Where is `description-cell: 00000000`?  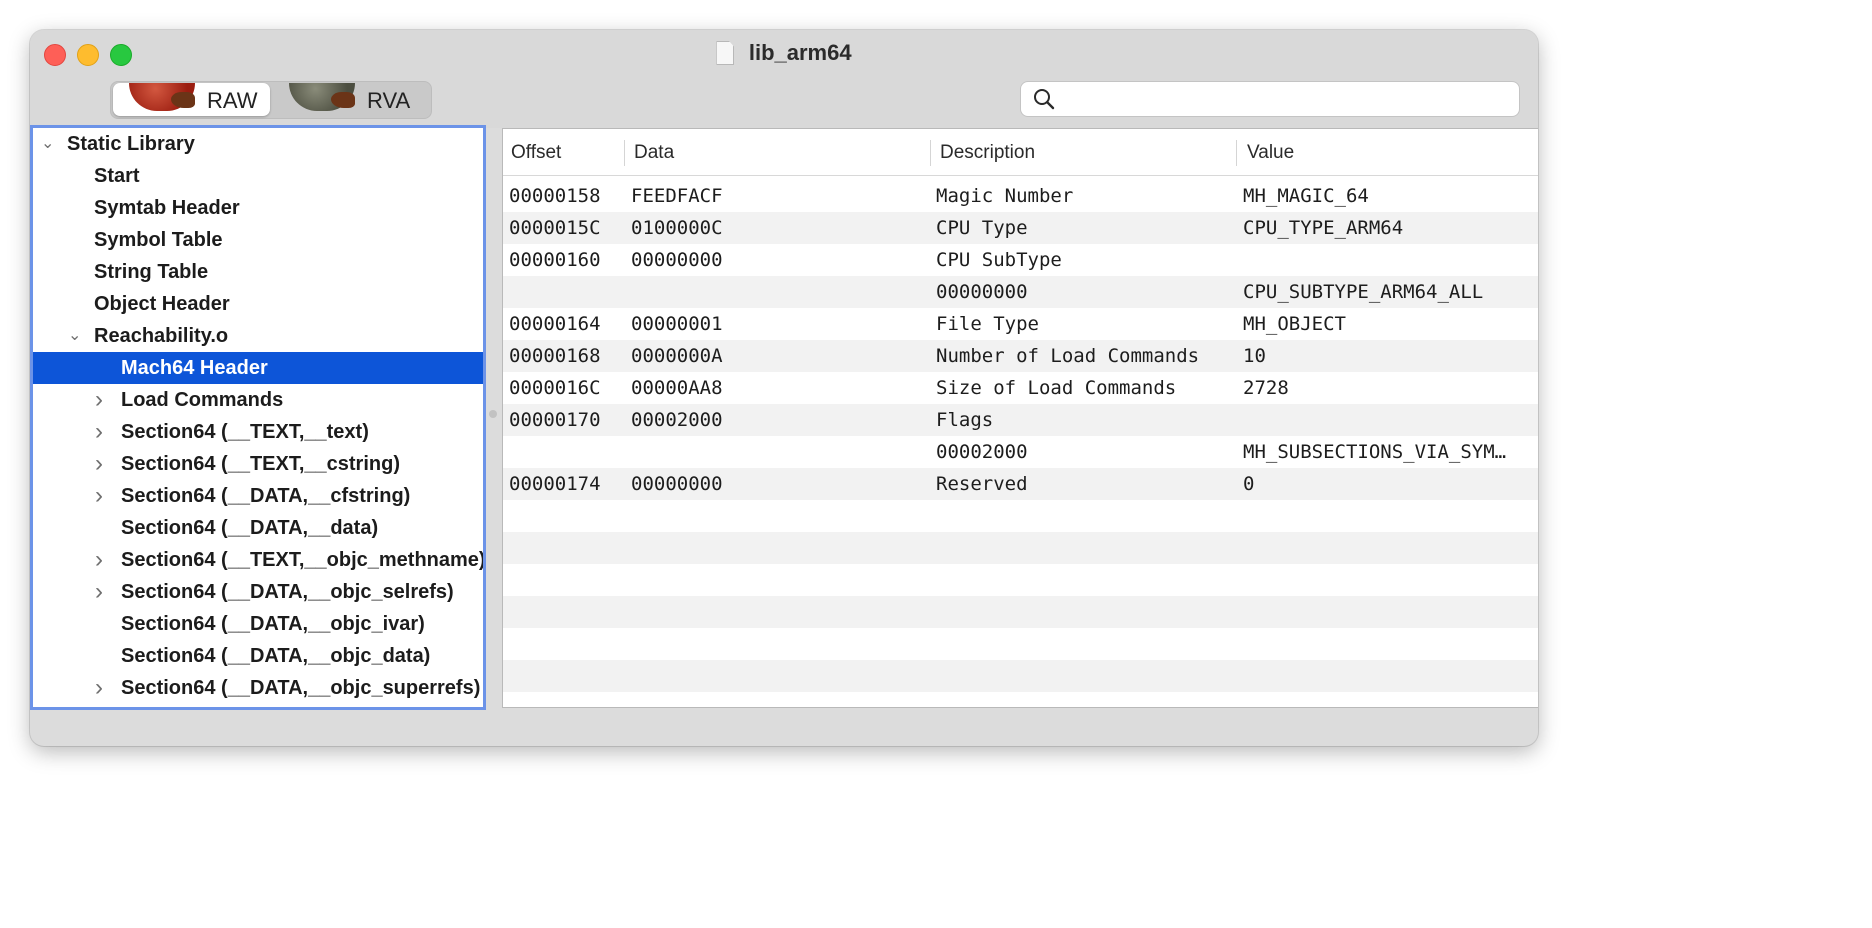 description-cell: 00000000 is located at coordinates (982, 292).